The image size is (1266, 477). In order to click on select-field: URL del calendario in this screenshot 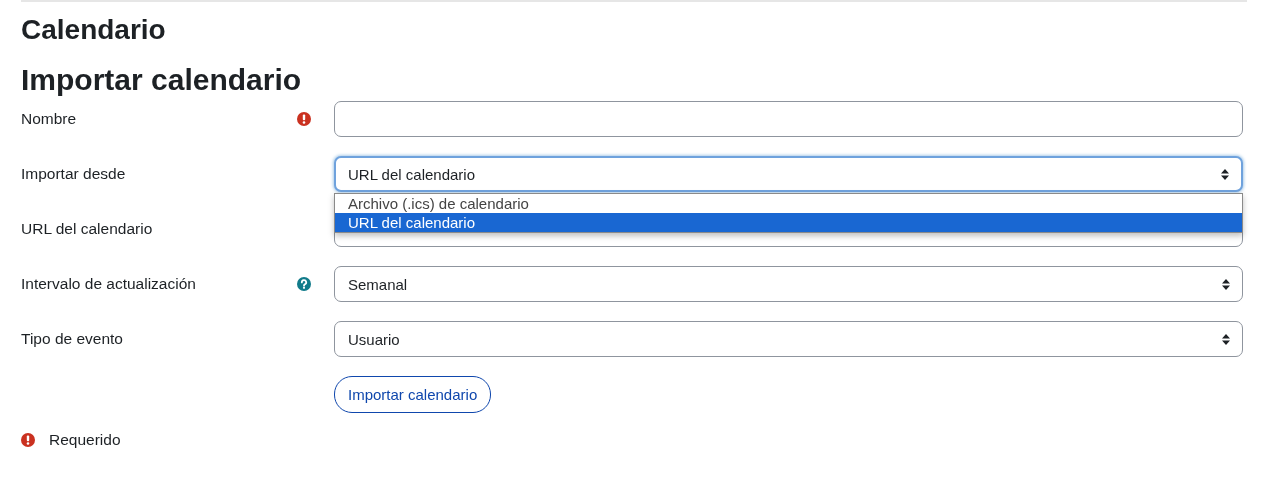, I will do `click(788, 174)`.